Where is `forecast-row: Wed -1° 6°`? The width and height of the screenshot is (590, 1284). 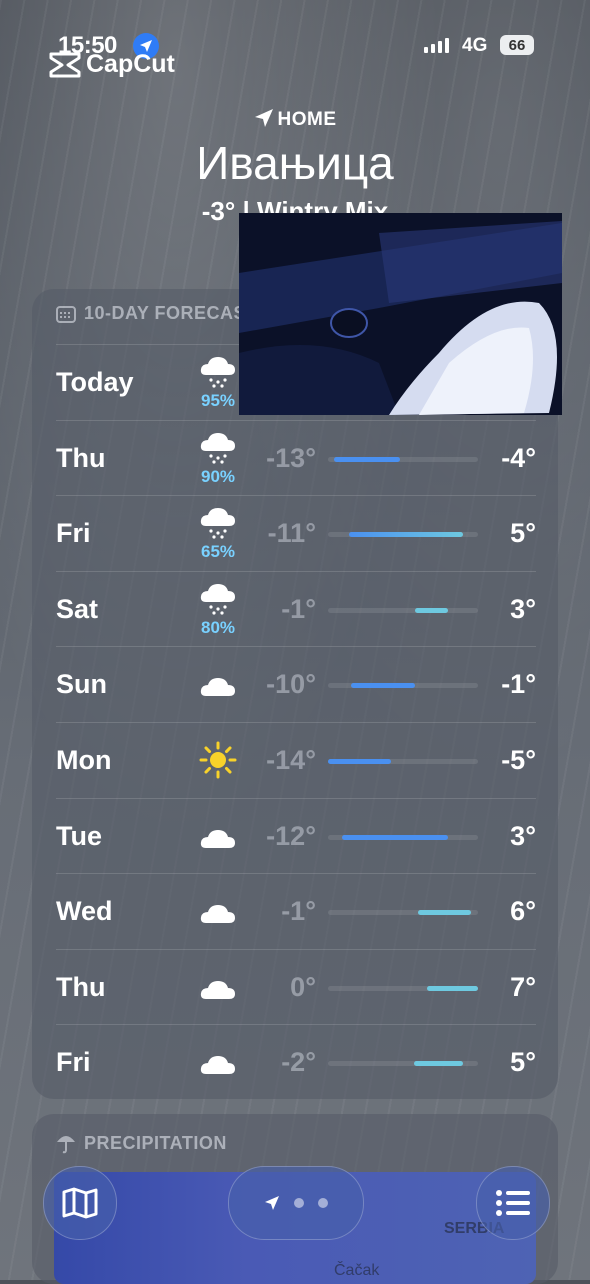
forecast-row: Wed -1° 6° is located at coordinates (296, 911).